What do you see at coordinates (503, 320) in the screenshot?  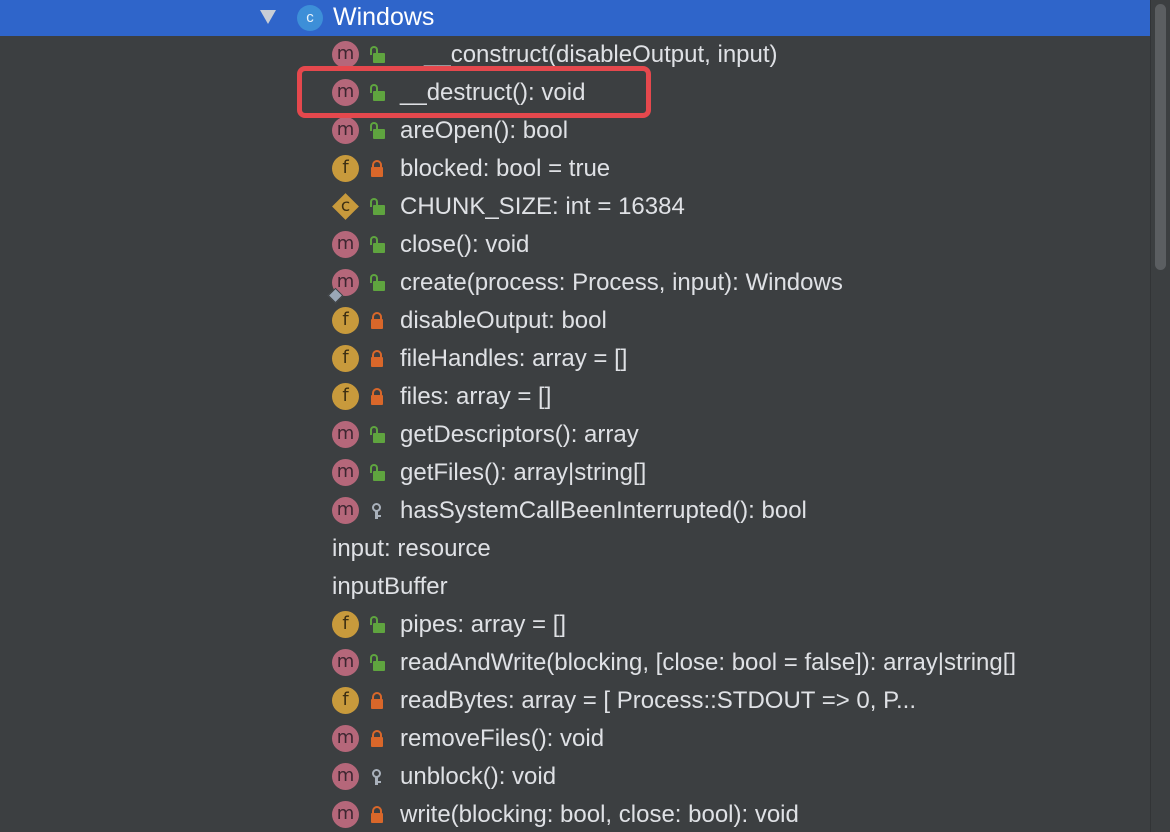 I see `member-label: disableOutput: bool` at bounding box center [503, 320].